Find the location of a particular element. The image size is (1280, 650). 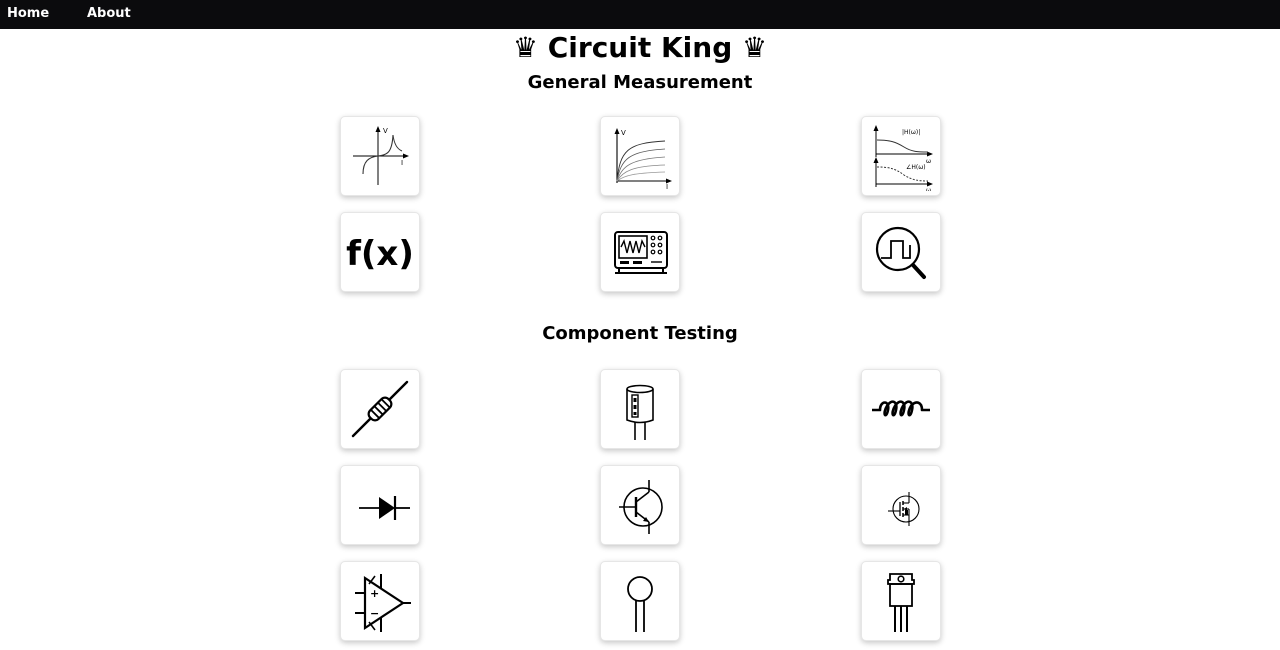

resistor-tile is located at coordinates (380, 409).